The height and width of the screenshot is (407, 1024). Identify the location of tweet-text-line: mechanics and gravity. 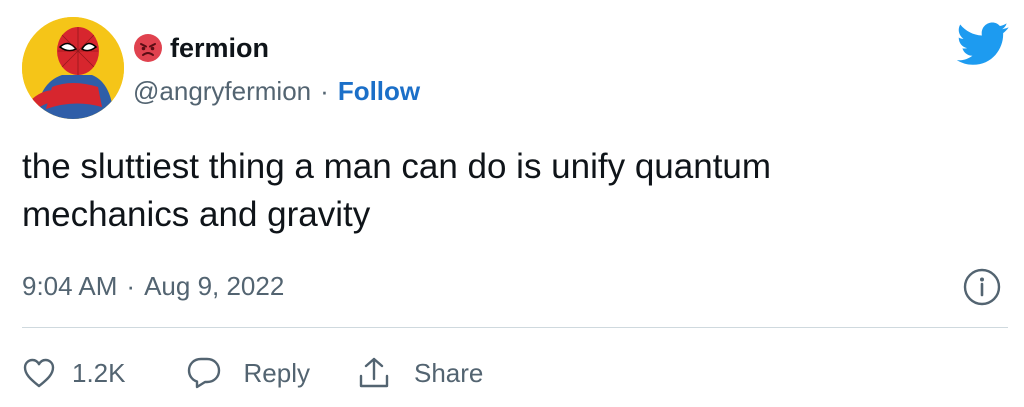
(196, 214).